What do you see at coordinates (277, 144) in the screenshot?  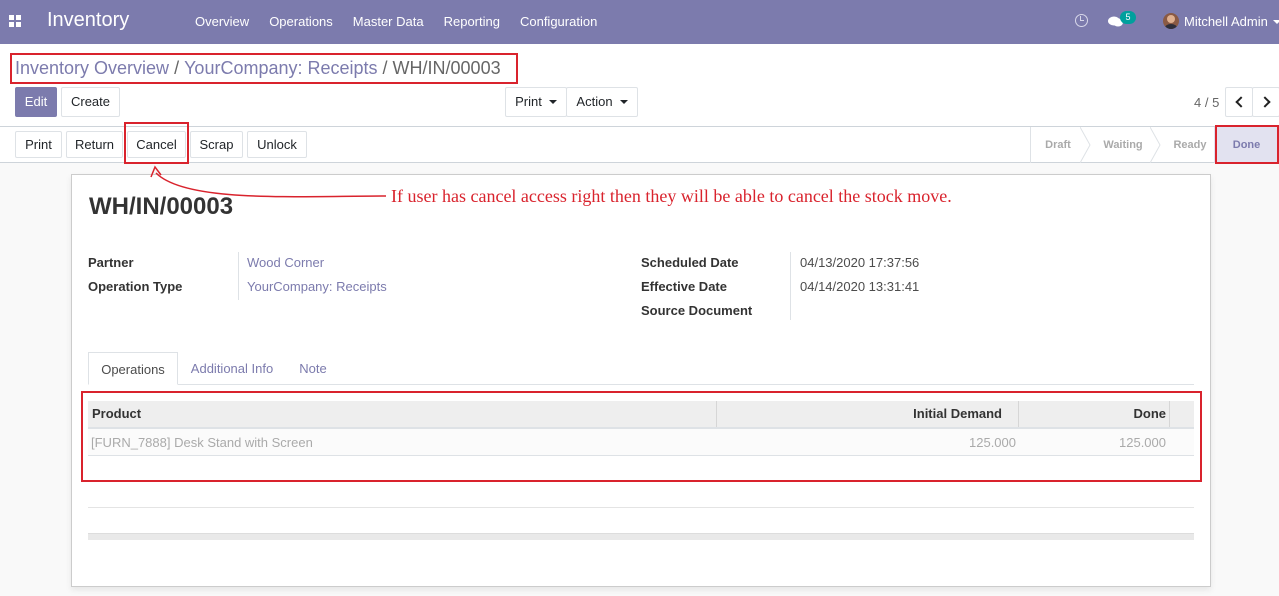 I see `unlock-button: Unlock` at bounding box center [277, 144].